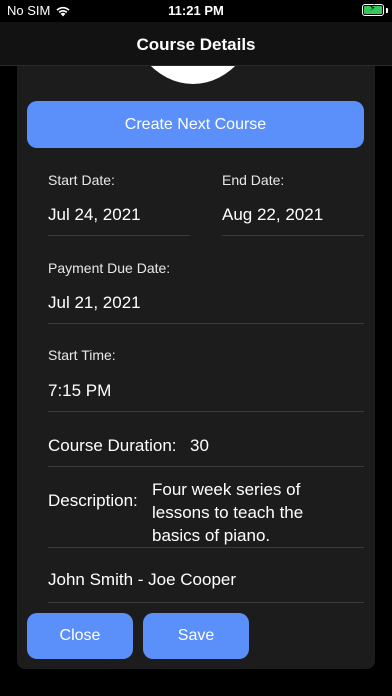 This screenshot has height=696, width=392. I want to click on payment-due-field: Jul 21, 2021, so click(94, 303).